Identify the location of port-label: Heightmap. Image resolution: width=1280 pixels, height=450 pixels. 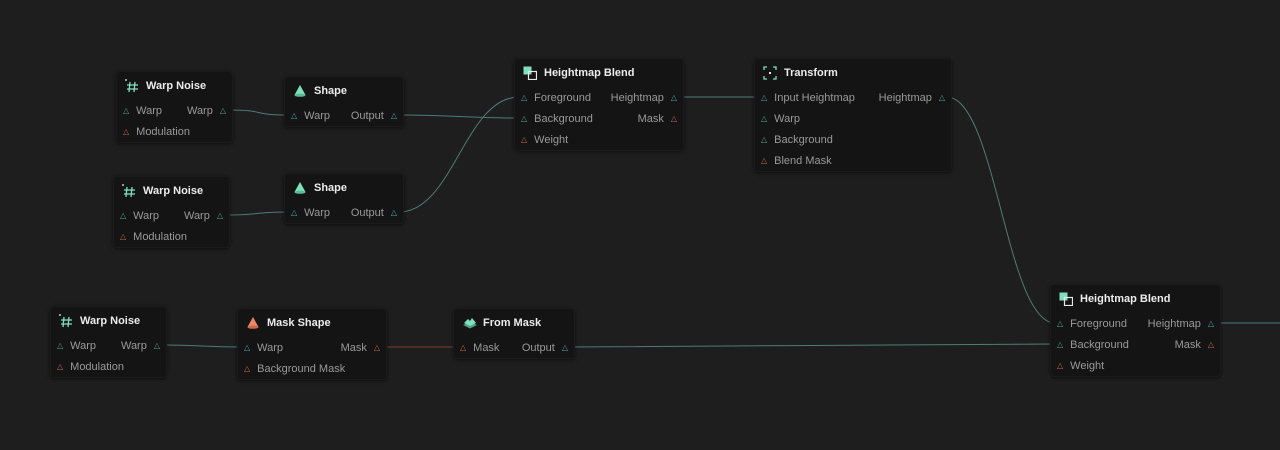
(905, 98).